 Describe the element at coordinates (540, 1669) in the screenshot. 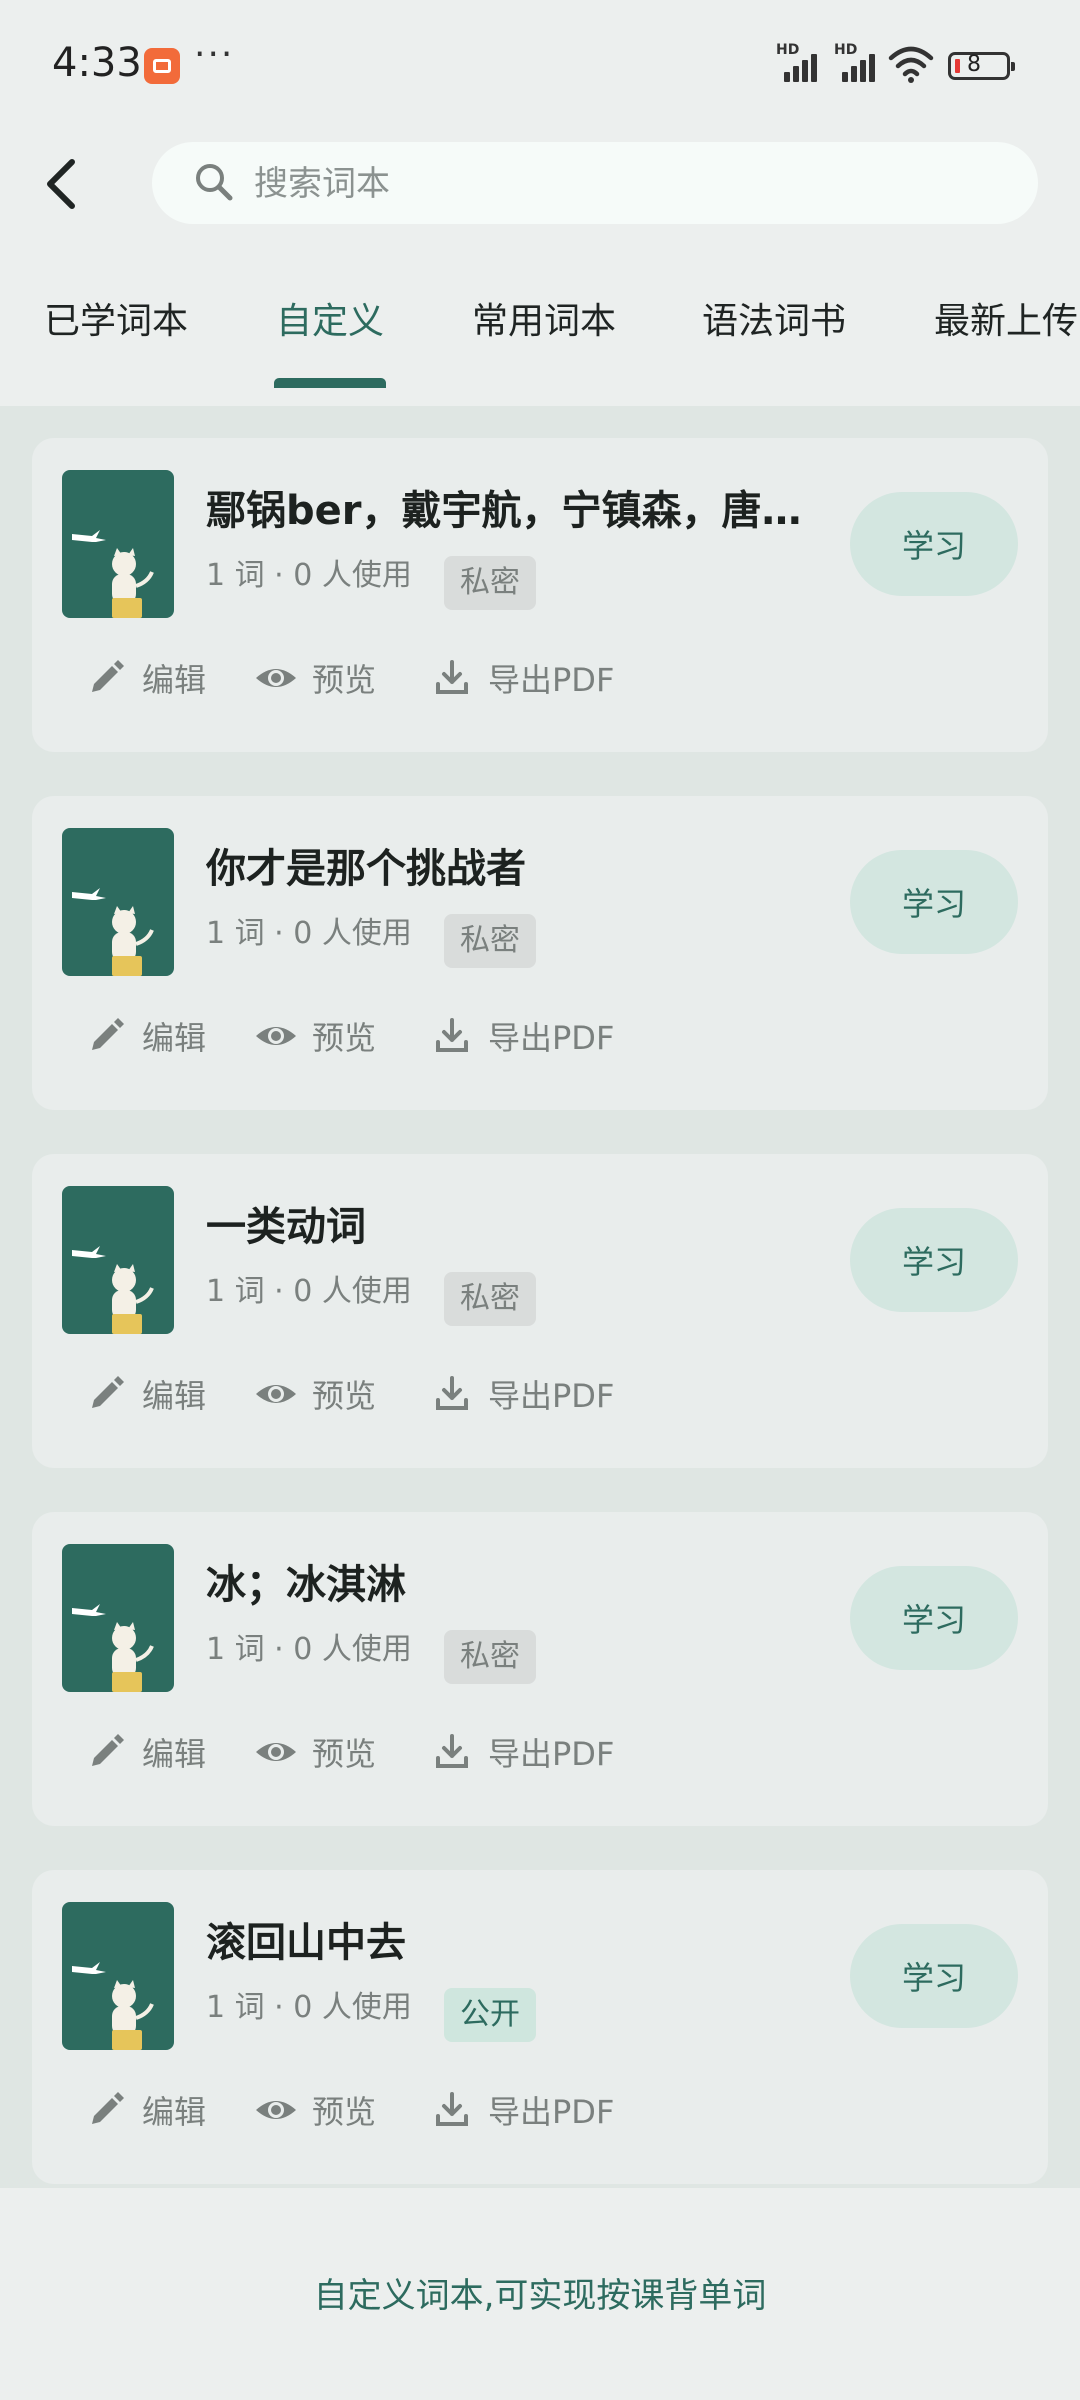

I see `wordbook-card: 冰；冰淇淋 1 词 · 0 人使用 私密 学习 编辑 预览 导出PDF` at that location.